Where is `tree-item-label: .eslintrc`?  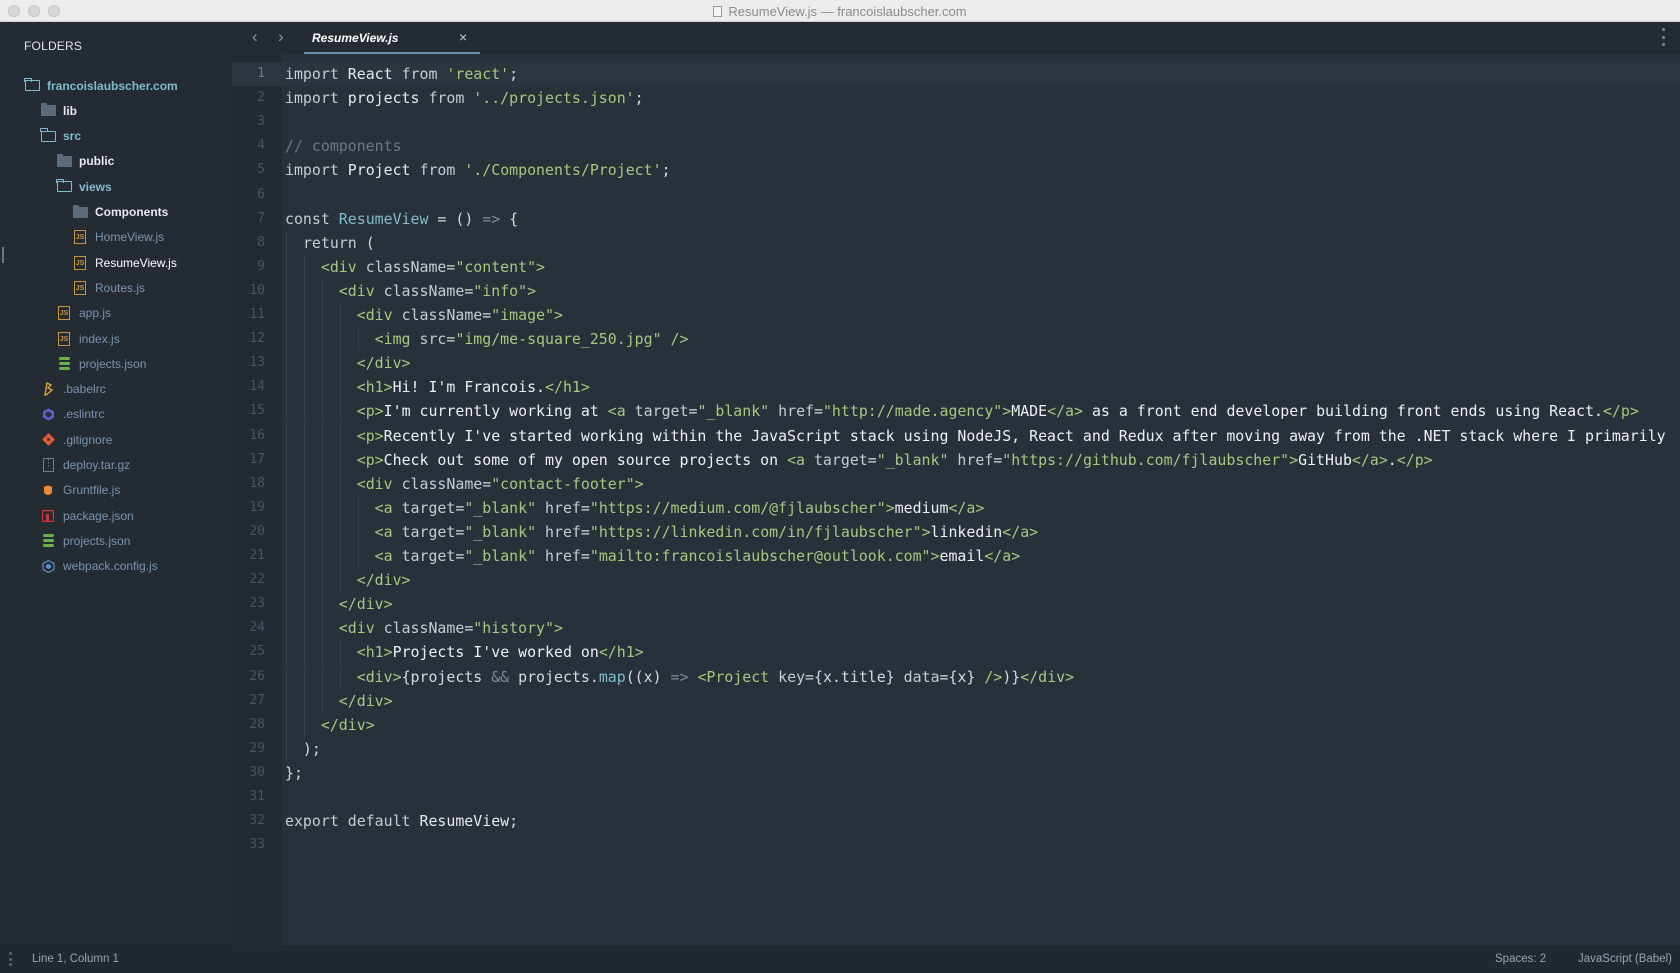 tree-item-label: .eslintrc is located at coordinates (84, 414).